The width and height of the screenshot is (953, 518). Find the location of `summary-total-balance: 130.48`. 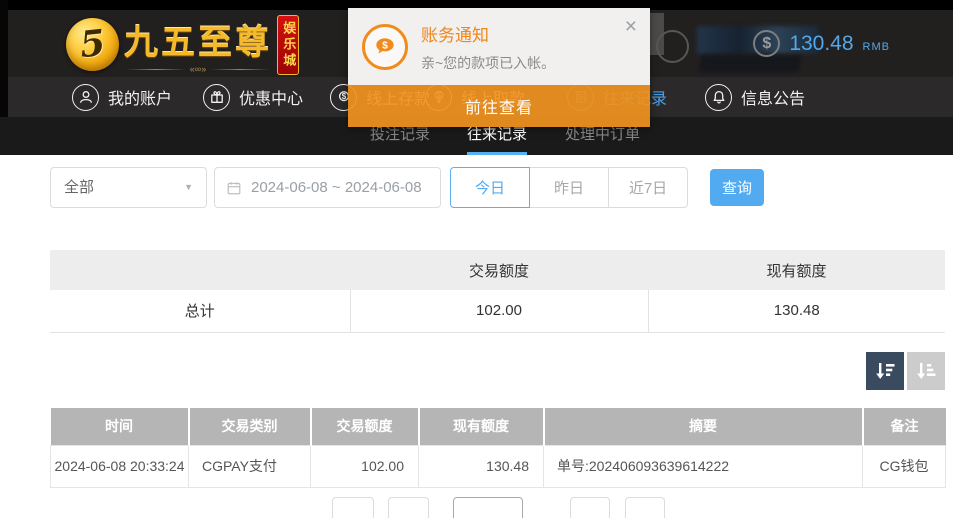

summary-total-balance: 130.48 is located at coordinates (796, 311).